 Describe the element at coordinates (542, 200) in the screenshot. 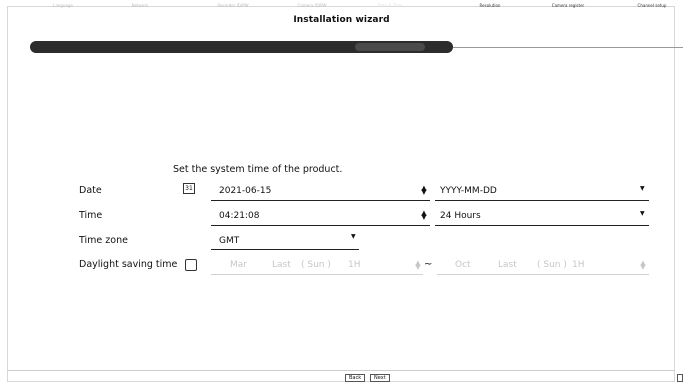

I see `date-format-underline` at that location.